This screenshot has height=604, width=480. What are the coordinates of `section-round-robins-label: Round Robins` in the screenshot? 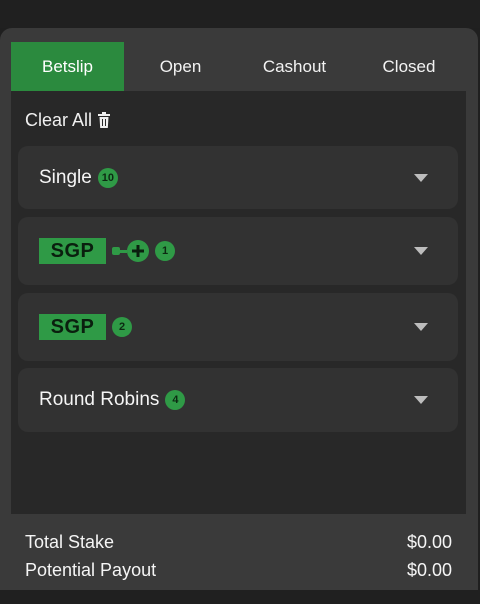 It's located at (99, 399).